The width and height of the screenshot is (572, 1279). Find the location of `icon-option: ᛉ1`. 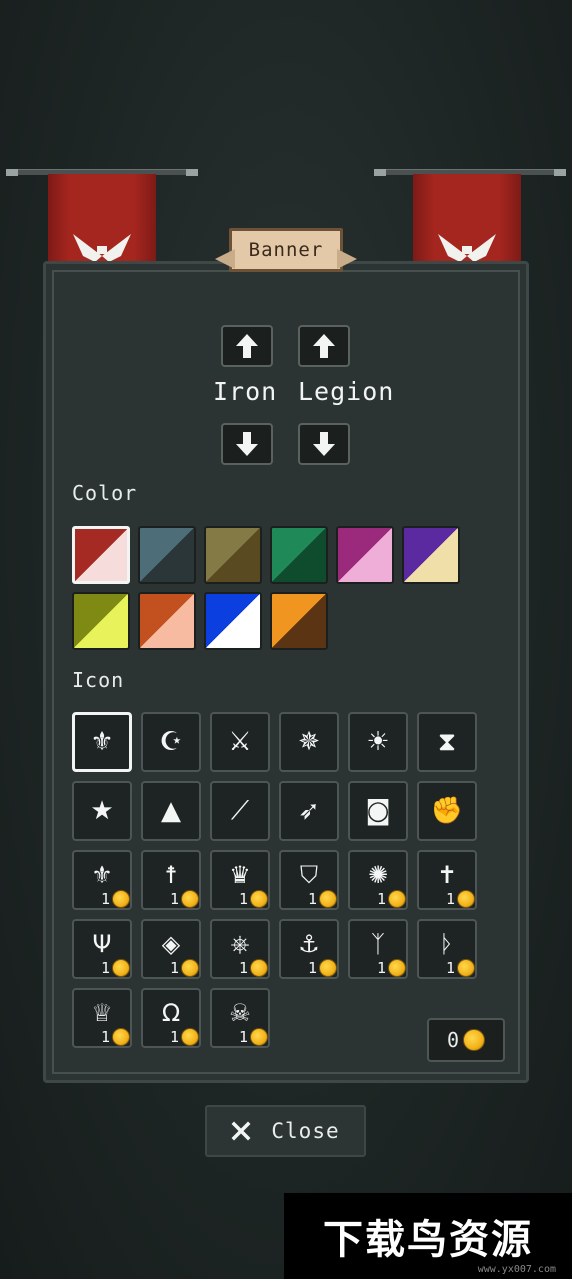

icon-option: ᛉ1 is located at coordinates (378, 949).